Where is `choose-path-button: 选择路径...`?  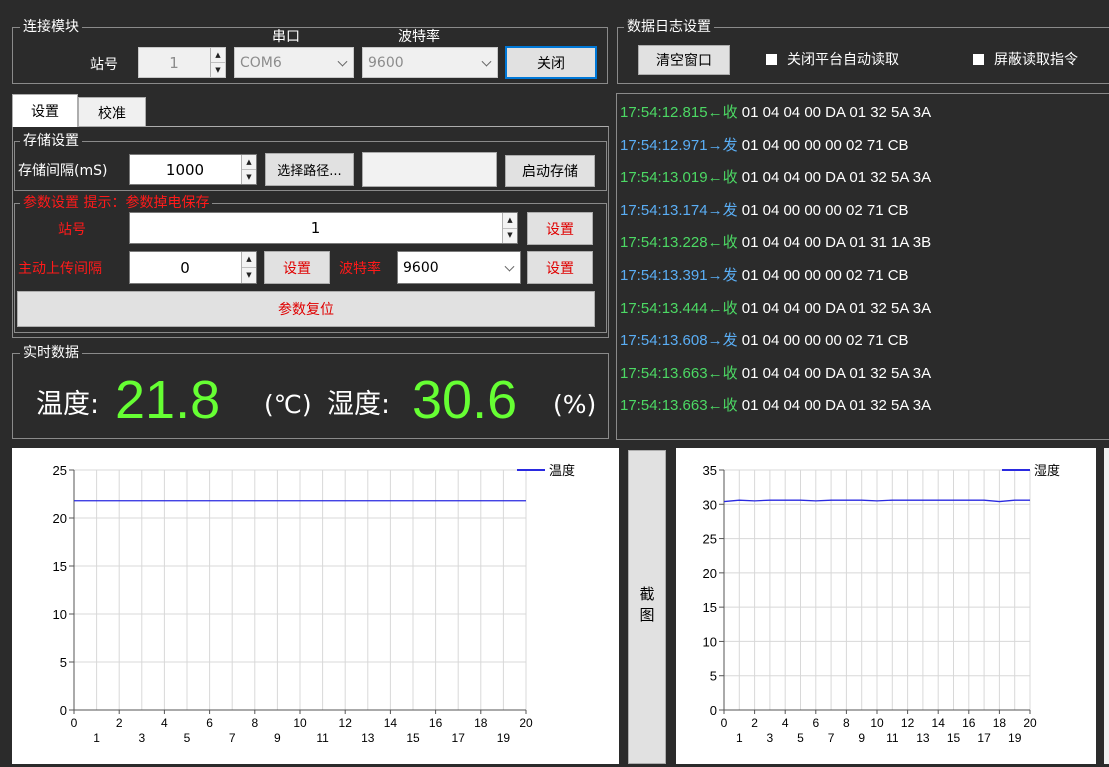 choose-path-button: 选择路径... is located at coordinates (309, 169).